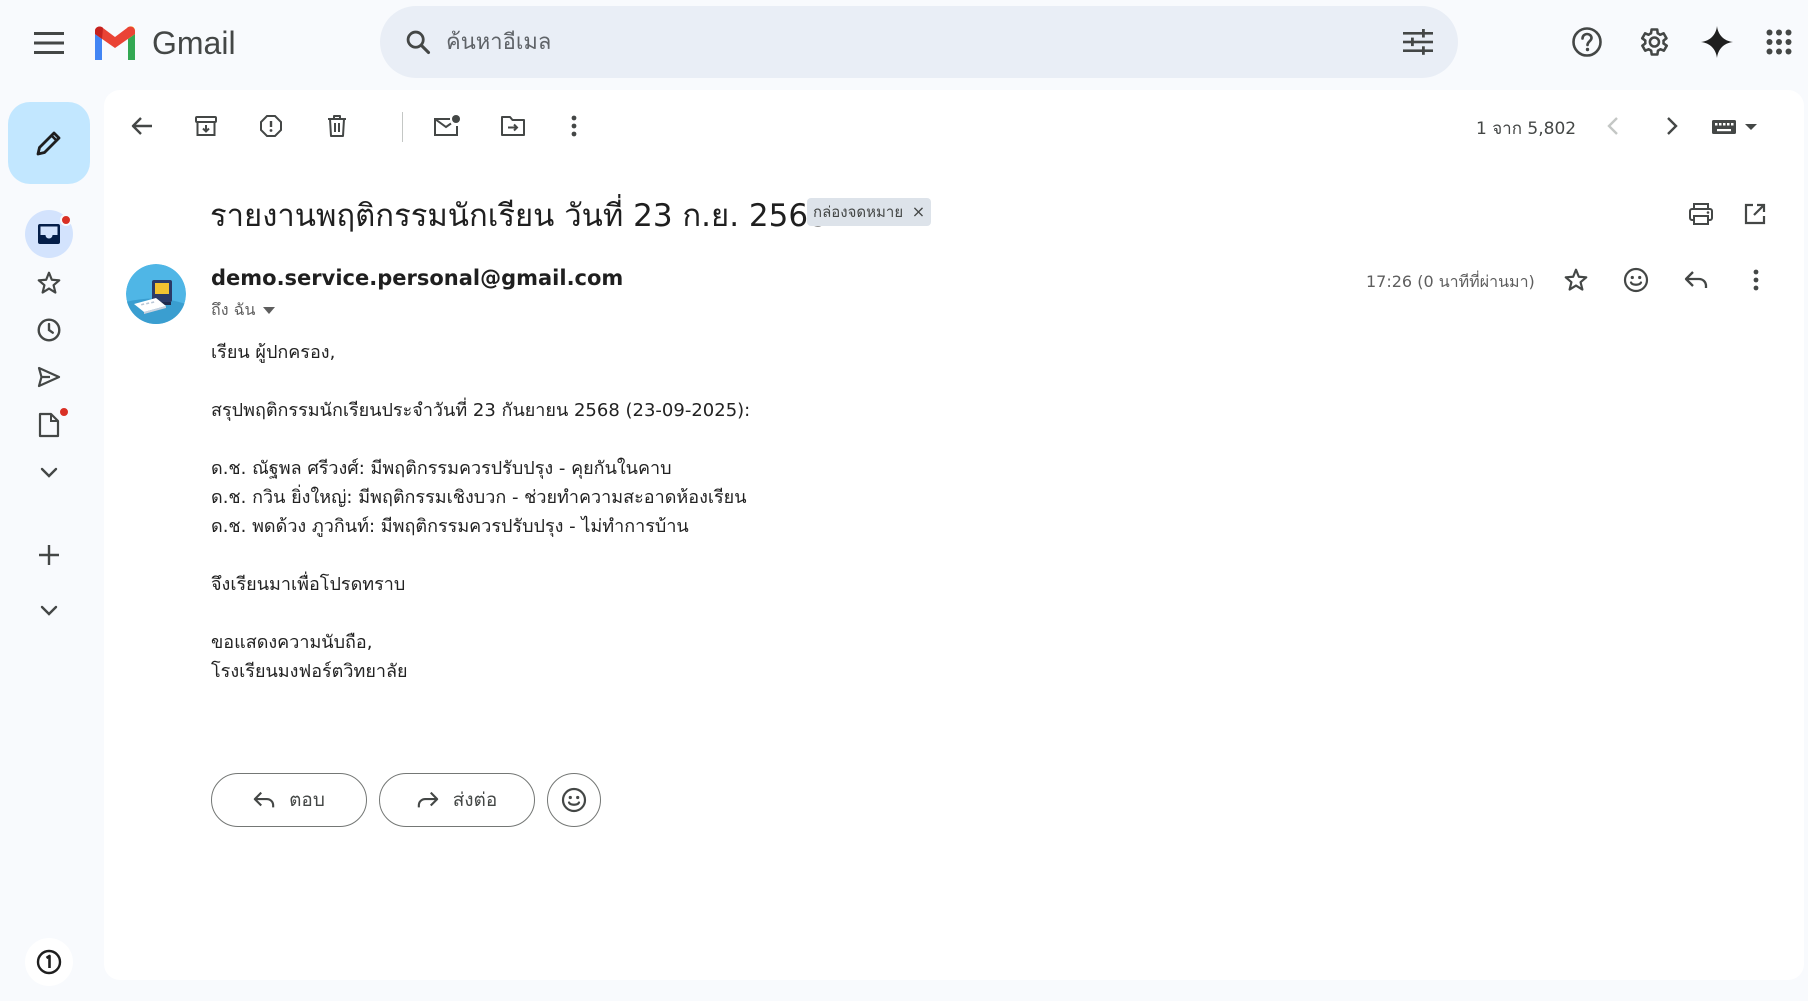 Image resolution: width=1808 pixels, height=1001 pixels. Describe the element at coordinates (475, 800) in the screenshot. I see `forward-label: ส่งต่อ` at that location.